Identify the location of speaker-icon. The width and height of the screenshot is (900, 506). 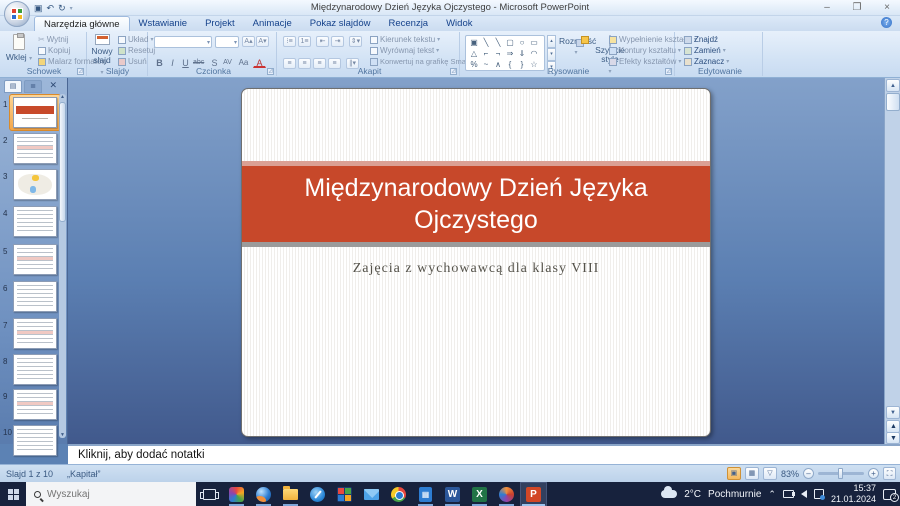
(799, 494).